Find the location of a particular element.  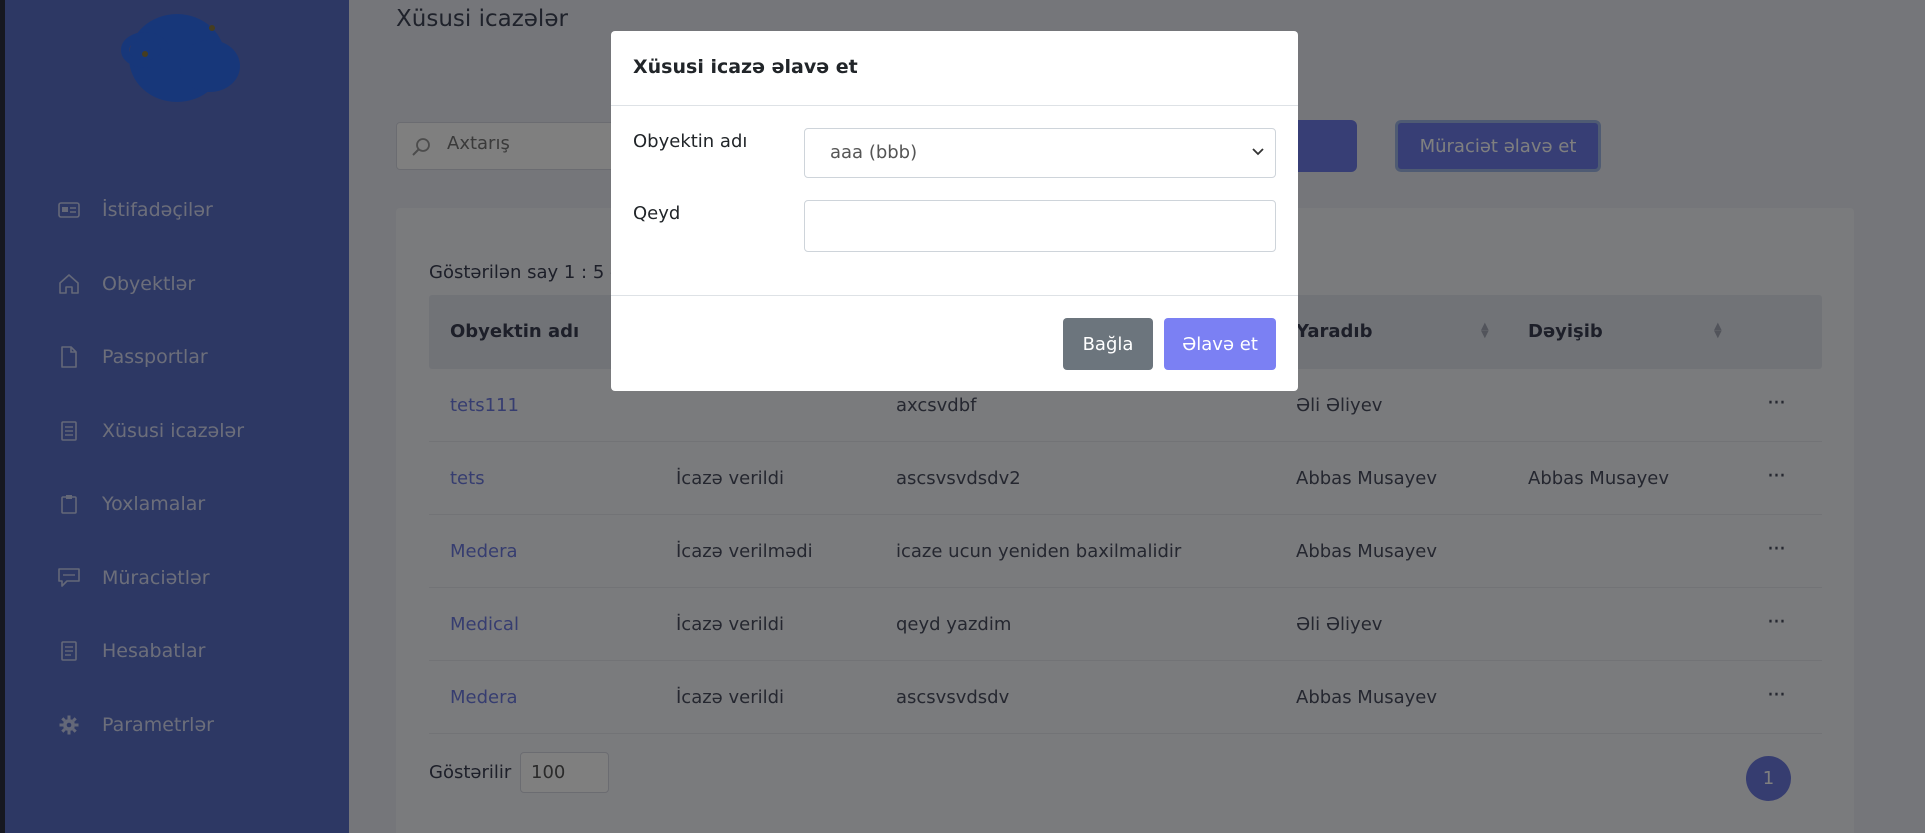

object-name-select: aaa (bbb) is located at coordinates (1040, 153).